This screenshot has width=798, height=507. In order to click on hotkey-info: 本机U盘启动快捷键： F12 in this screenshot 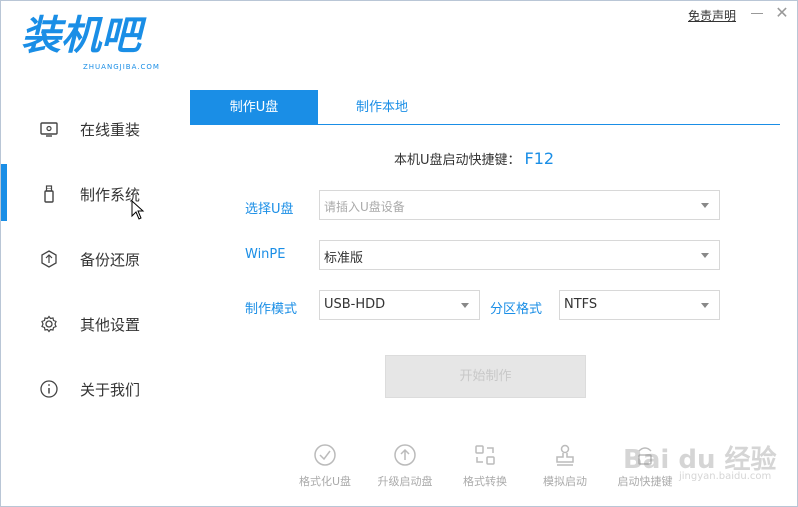, I will do `click(474, 158)`.